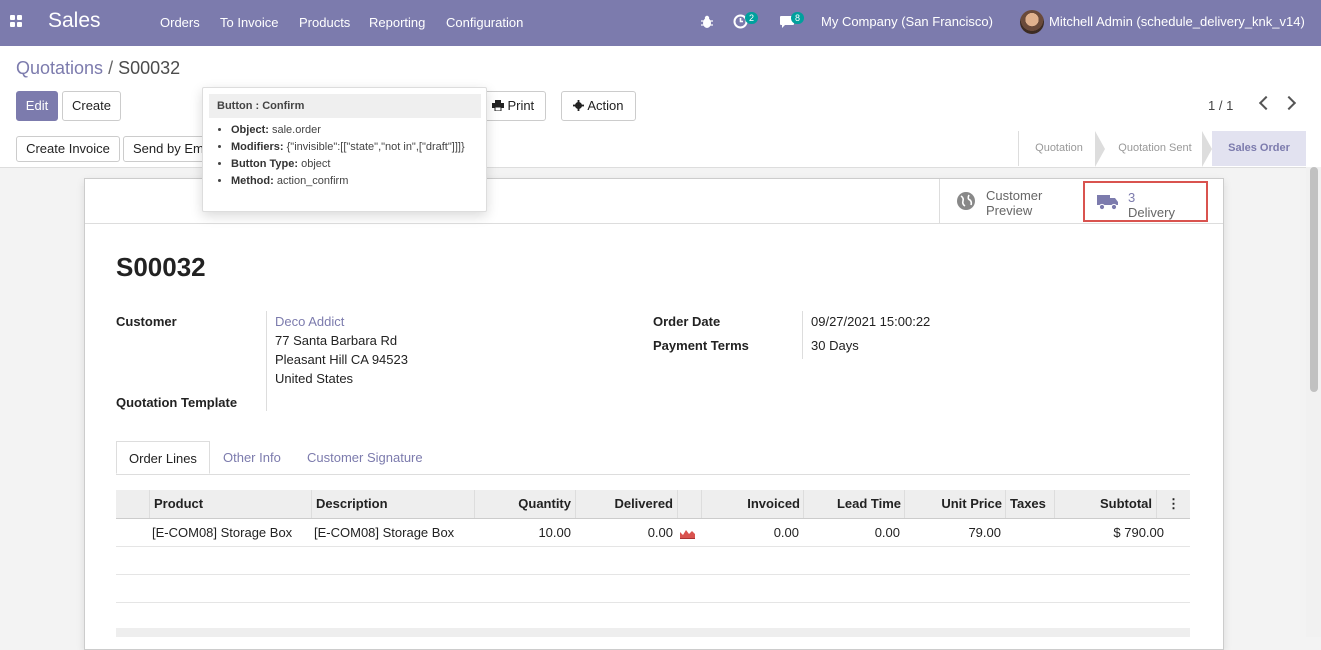 The image size is (1321, 650). What do you see at coordinates (484, 22) in the screenshot?
I see `menu-configuration: Configuration` at bounding box center [484, 22].